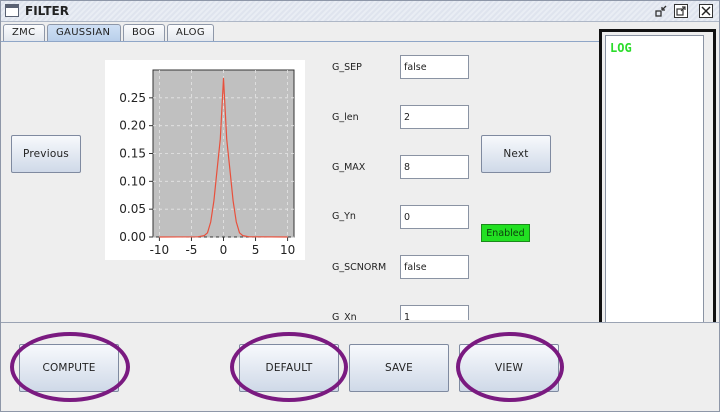  Describe the element at coordinates (434, 67) in the screenshot. I see `g-sep-input: false` at that location.